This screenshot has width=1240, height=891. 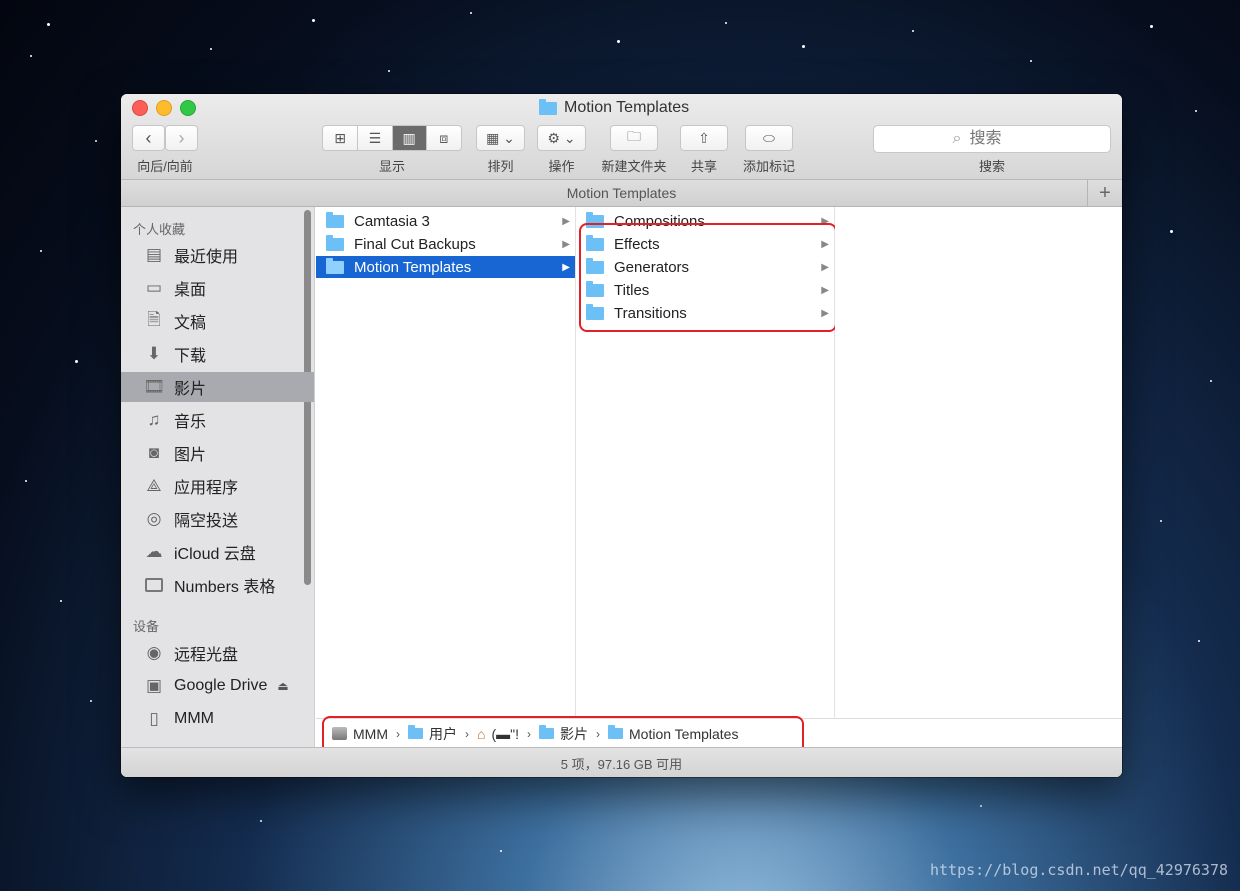 I want to click on music-icon: ♫, so click(x=154, y=419).